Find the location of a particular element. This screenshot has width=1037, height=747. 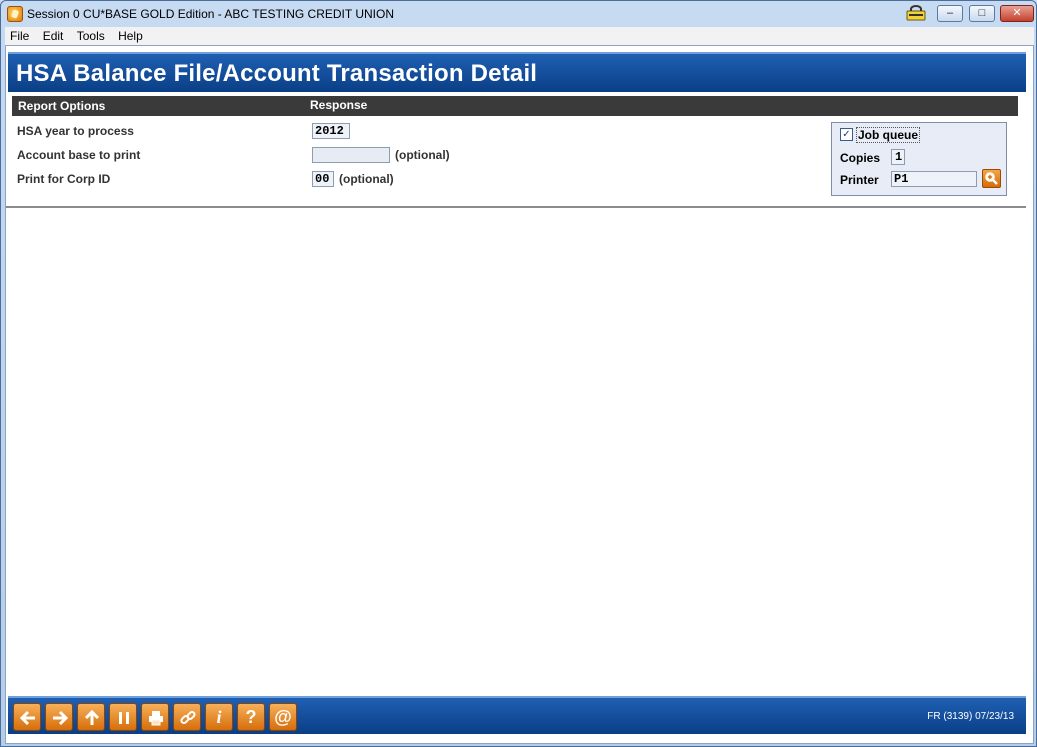

forward-icon is located at coordinates (61, 718).